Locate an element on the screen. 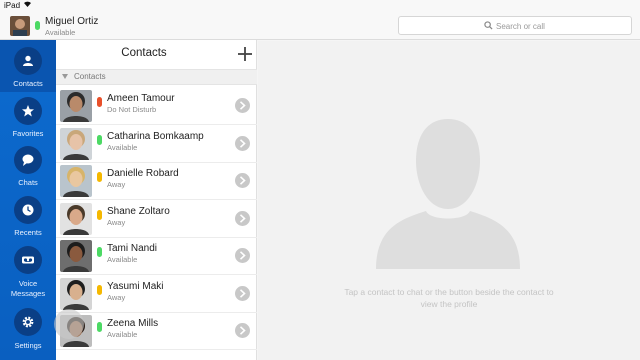 The width and height of the screenshot is (640, 360). contact-row: Shane Zoltaro Away is located at coordinates (156, 219).